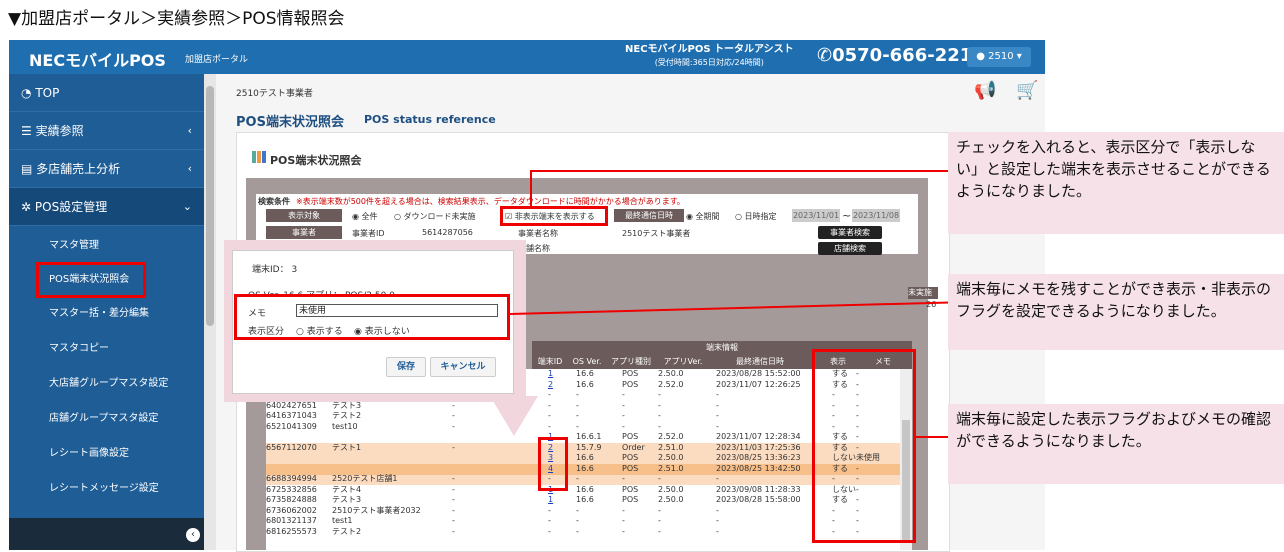 Image resolution: width=1284 pixels, height=552 pixels. I want to click on business-name-label: 事業者名称, so click(538, 233).